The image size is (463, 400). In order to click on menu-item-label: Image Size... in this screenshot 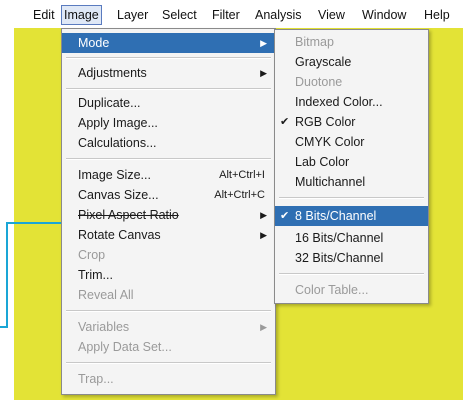, I will do `click(114, 175)`.